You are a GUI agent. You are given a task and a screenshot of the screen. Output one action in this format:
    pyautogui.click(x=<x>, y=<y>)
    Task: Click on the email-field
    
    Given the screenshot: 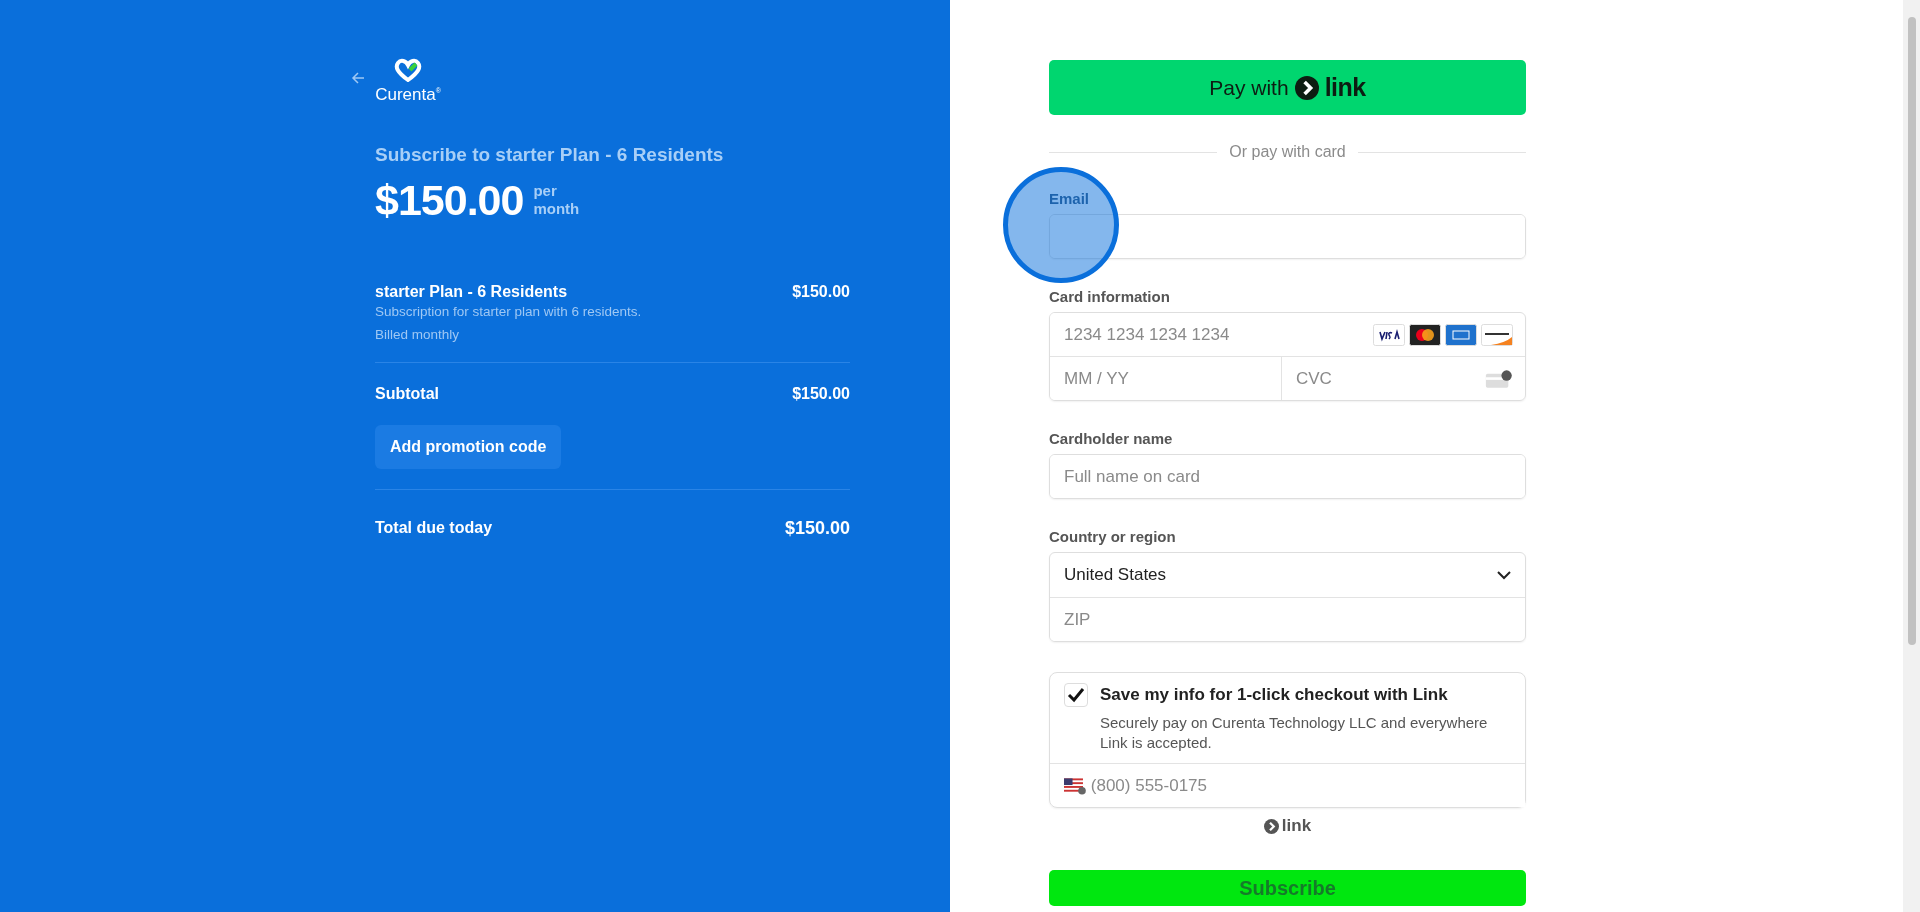 What is the action you would take?
    pyautogui.click(x=1287, y=236)
    